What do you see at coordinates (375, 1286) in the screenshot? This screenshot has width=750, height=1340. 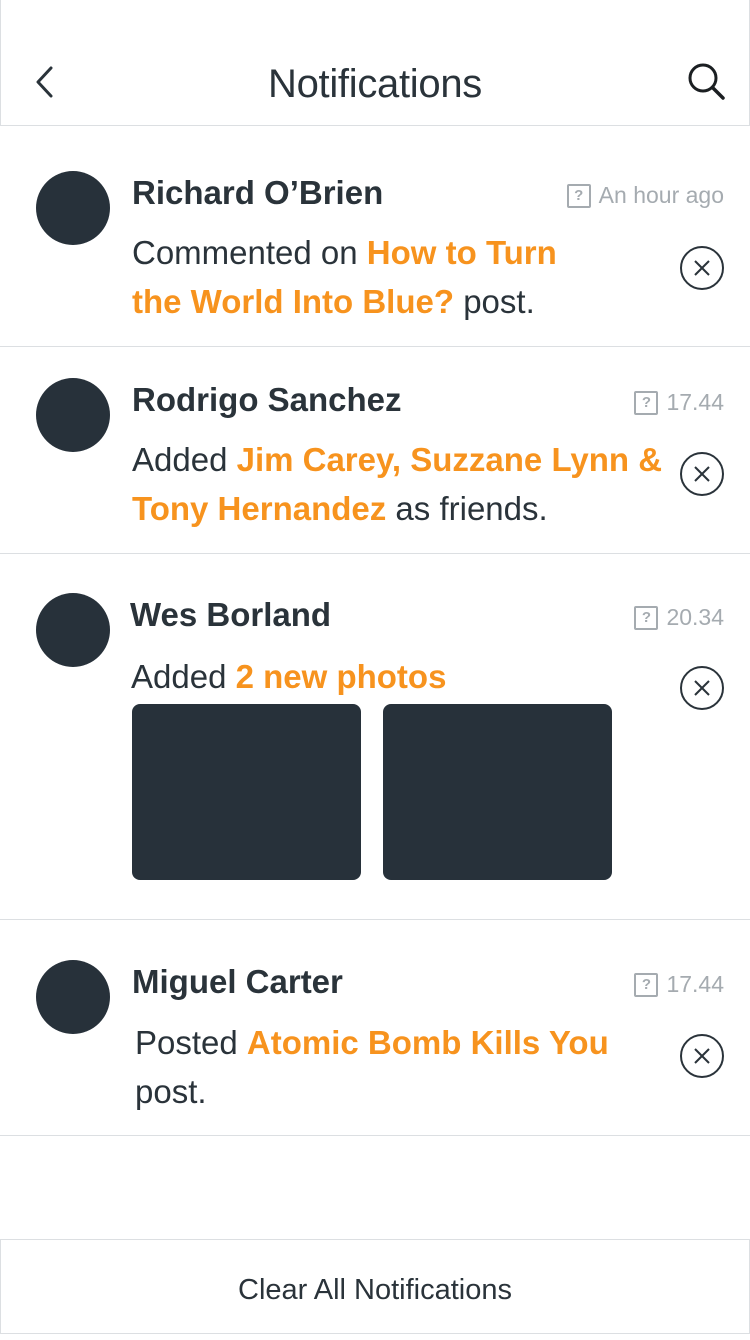 I see `clear-all-button: Clear All Notifications` at bounding box center [375, 1286].